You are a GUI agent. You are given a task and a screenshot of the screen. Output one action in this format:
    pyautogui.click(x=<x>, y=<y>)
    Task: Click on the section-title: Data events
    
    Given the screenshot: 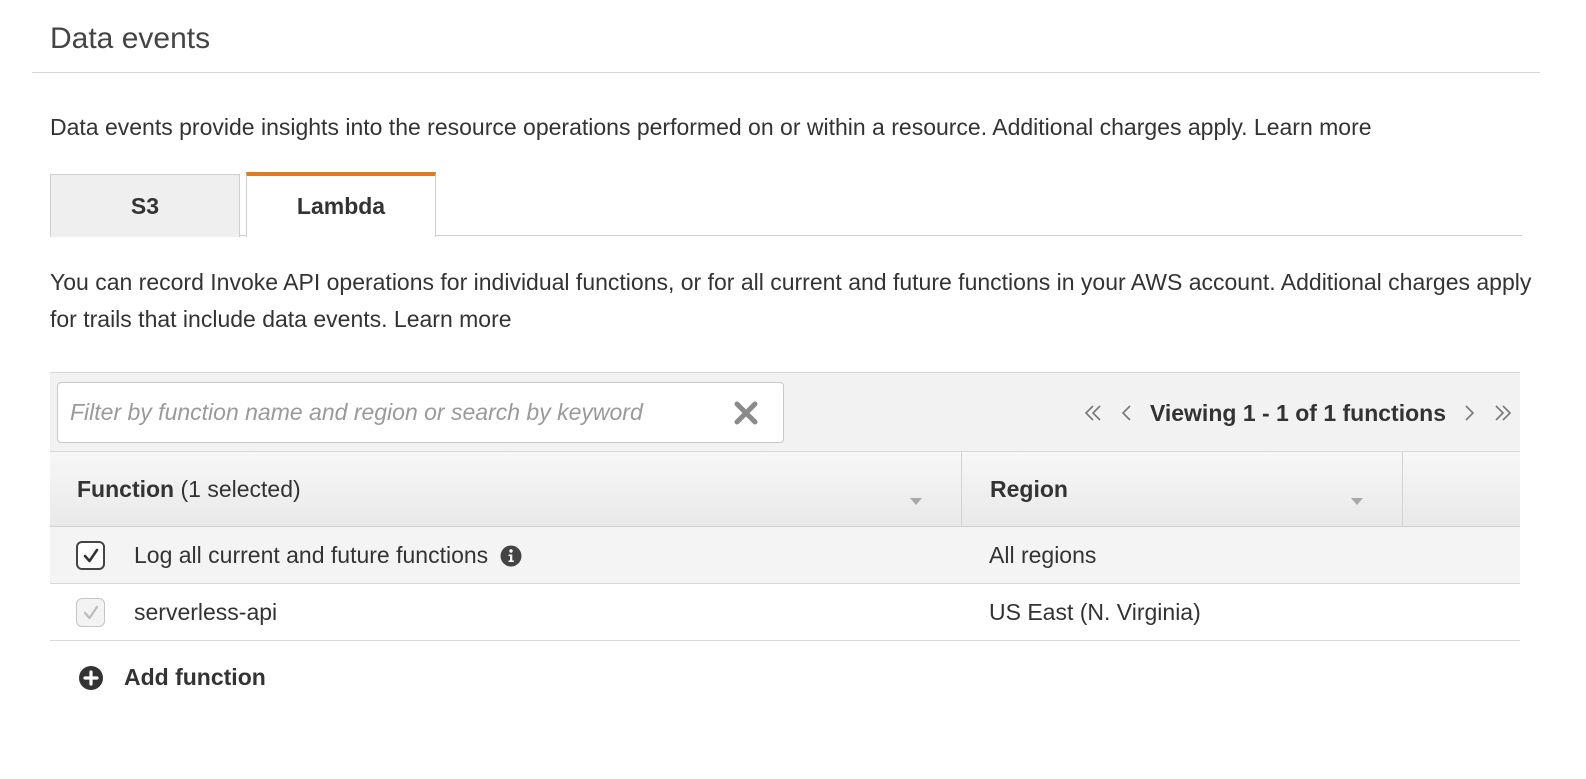 What is the action you would take?
    pyautogui.click(x=130, y=38)
    